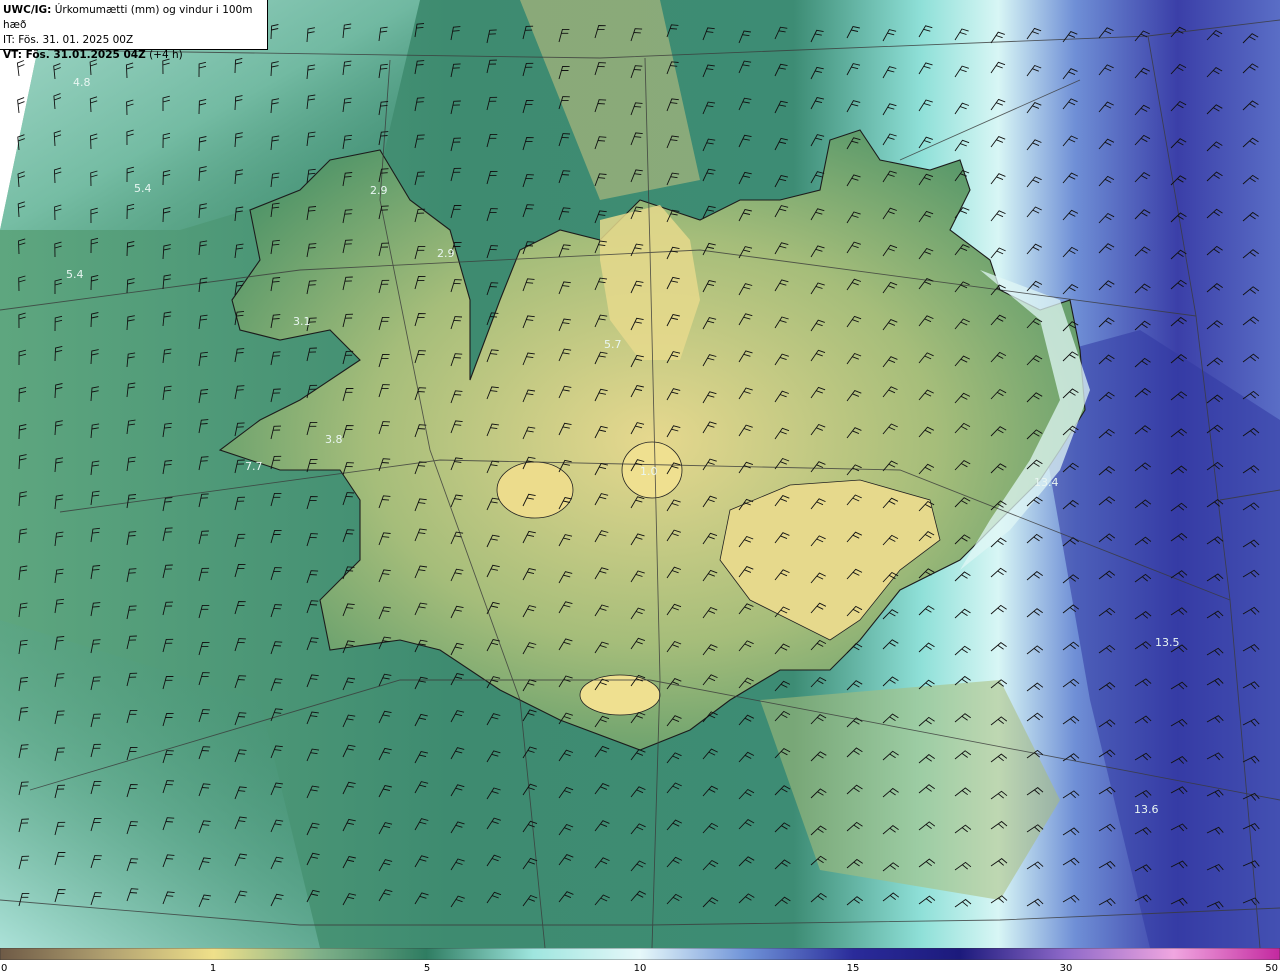 This screenshot has height=978, width=1280. I want to click on myrdalsjokull-area, so click(620, 695).